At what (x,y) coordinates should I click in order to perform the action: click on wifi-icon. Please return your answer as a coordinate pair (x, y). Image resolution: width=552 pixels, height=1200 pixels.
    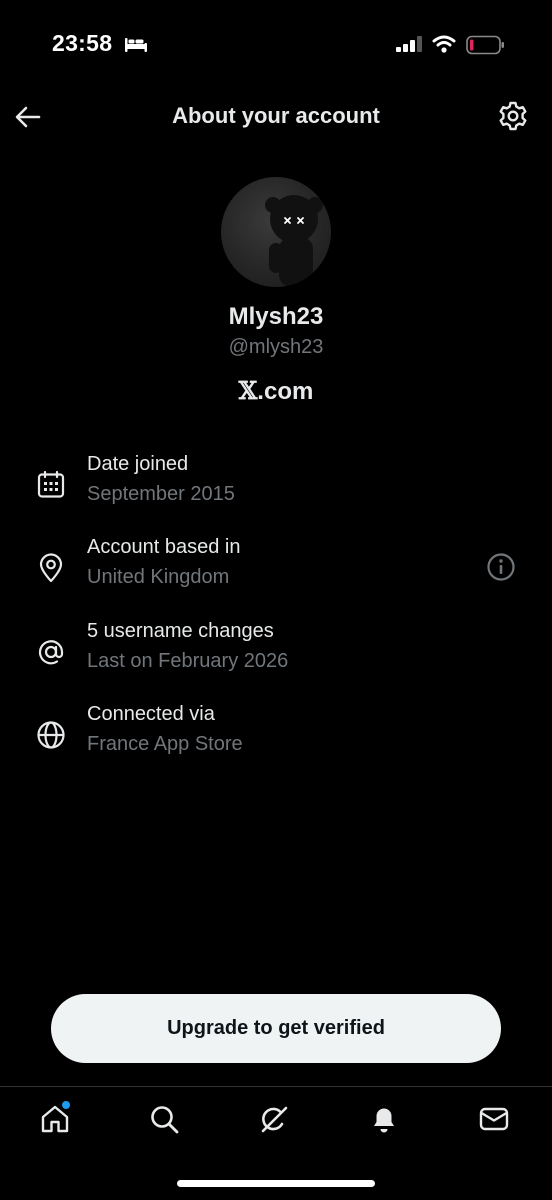
    Looking at the image, I should click on (444, 46).